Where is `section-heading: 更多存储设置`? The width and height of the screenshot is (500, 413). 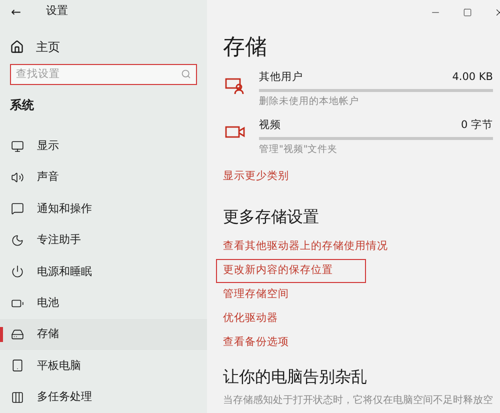 section-heading: 更多存储设置 is located at coordinates (271, 217).